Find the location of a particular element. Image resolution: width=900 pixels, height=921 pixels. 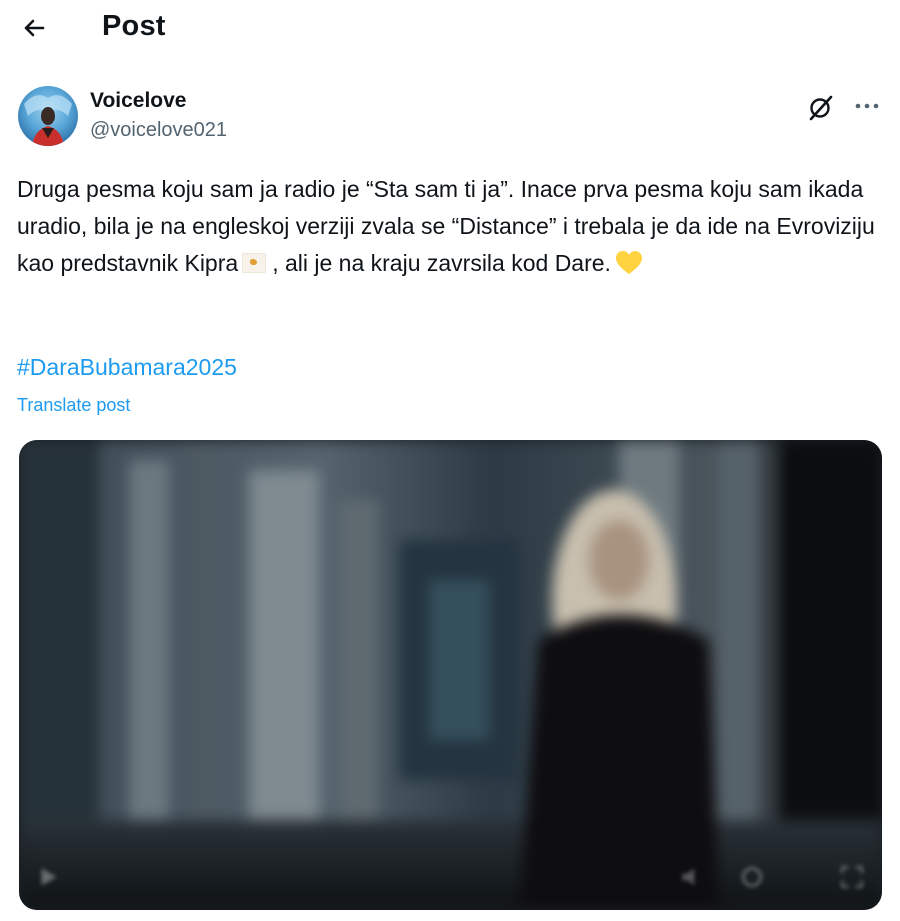

grok-button is located at coordinates (821, 107).